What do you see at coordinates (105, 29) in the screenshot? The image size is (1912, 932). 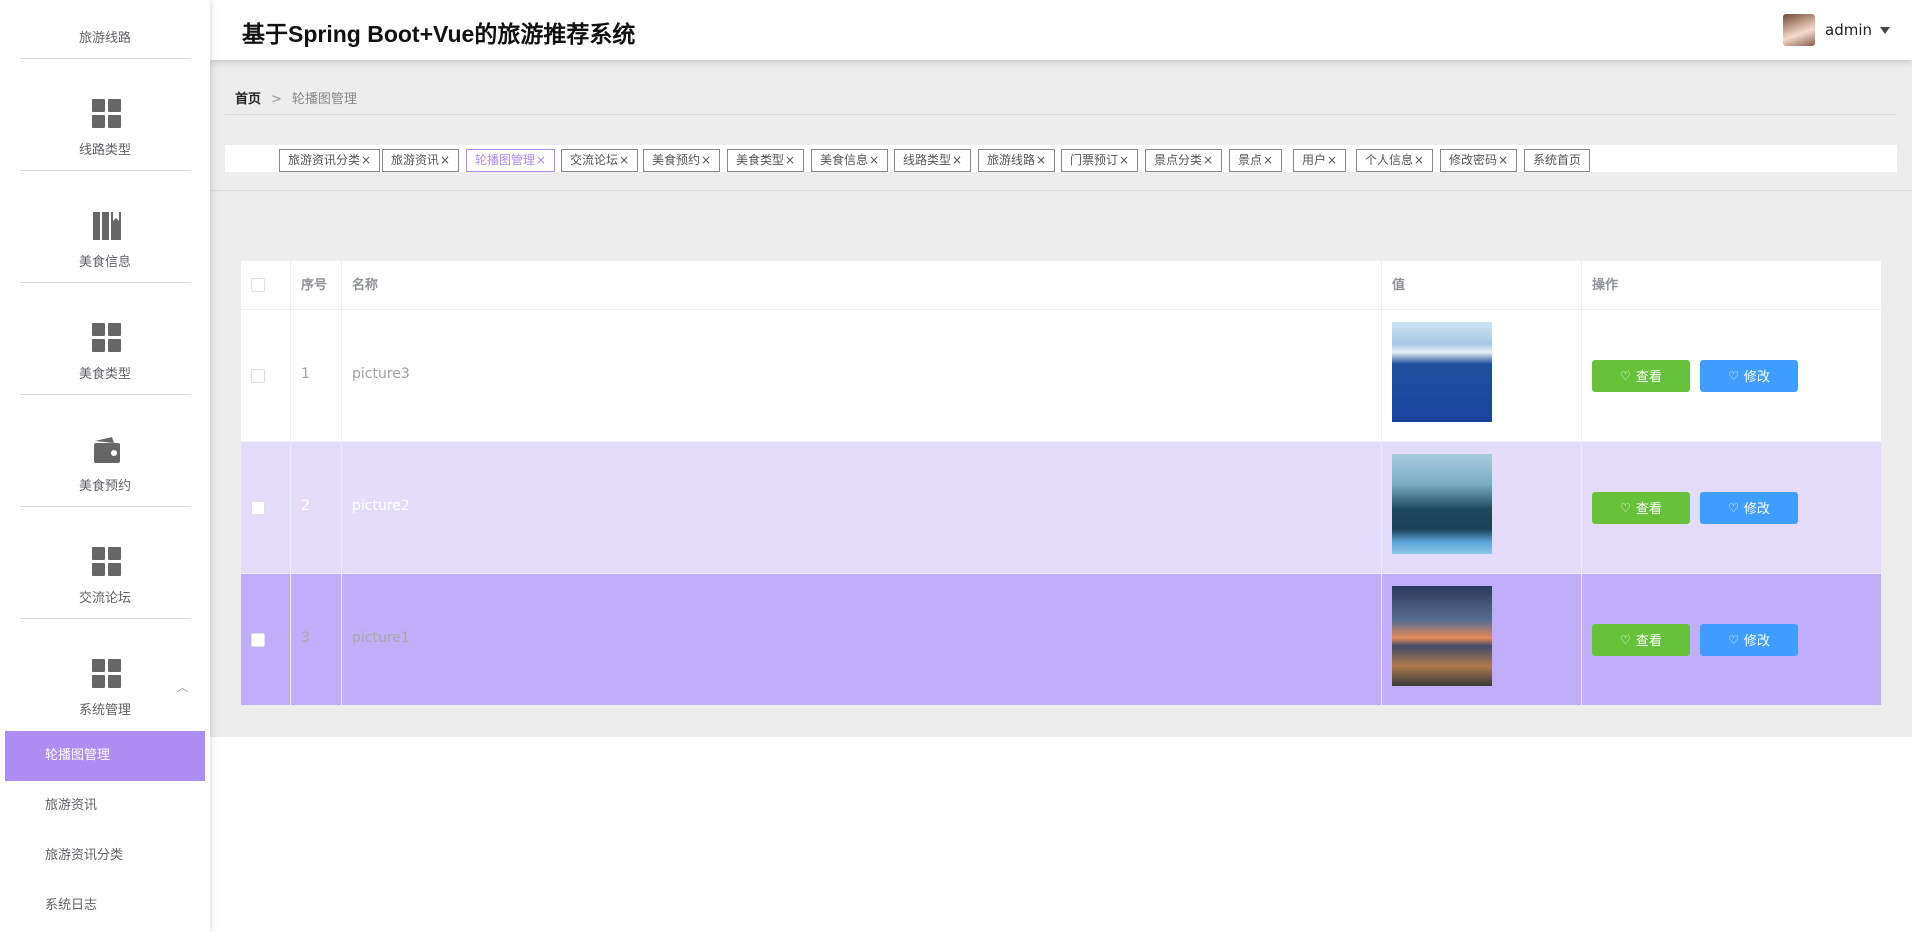 I see `sidebar-item-travel-routes: 旅游线路` at bounding box center [105, 29].